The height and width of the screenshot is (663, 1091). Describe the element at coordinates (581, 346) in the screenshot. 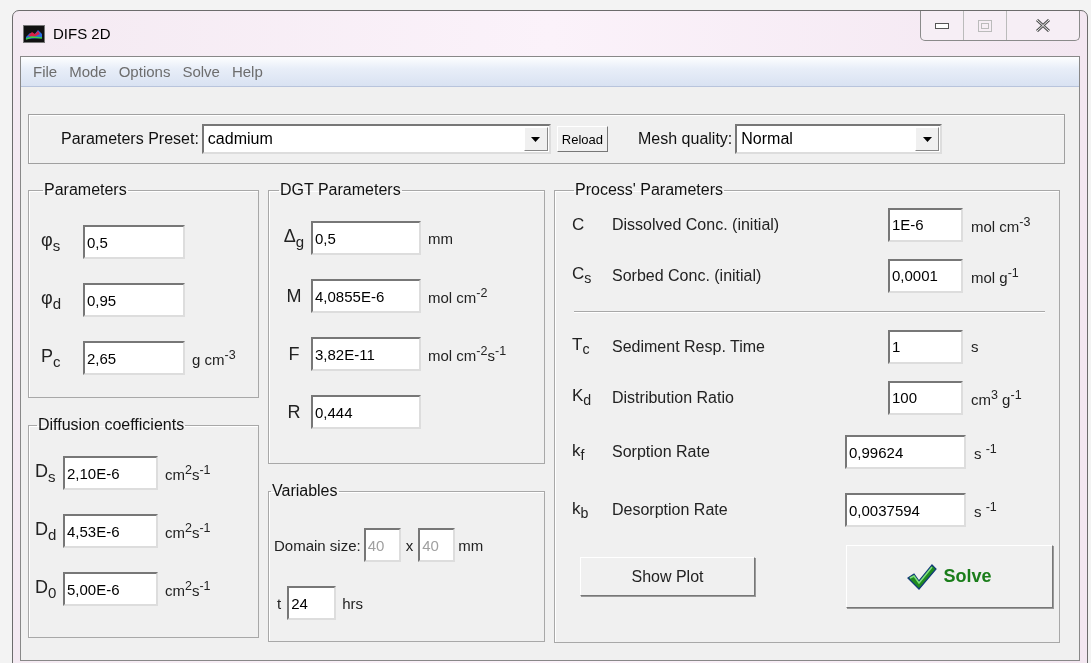

I see `symbol-label: T$_{c}$` at that location.